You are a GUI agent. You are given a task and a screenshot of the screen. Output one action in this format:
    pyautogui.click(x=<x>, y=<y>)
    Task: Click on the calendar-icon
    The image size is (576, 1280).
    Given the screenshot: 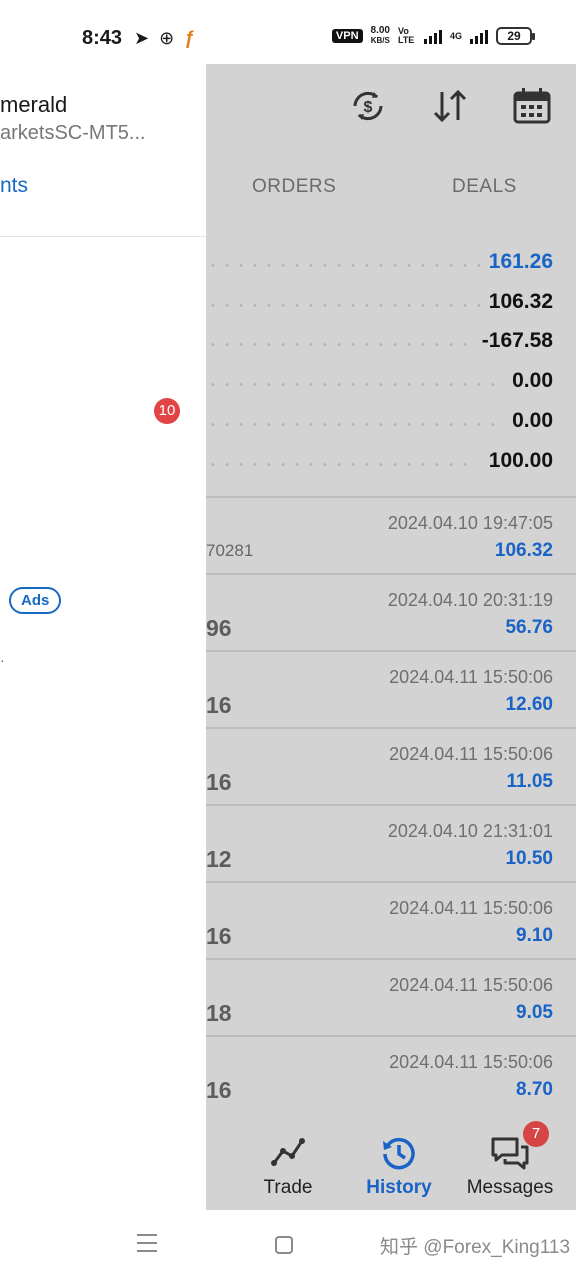 What is the action you would take?
    pyautogui.click(x=532, y=106)
    